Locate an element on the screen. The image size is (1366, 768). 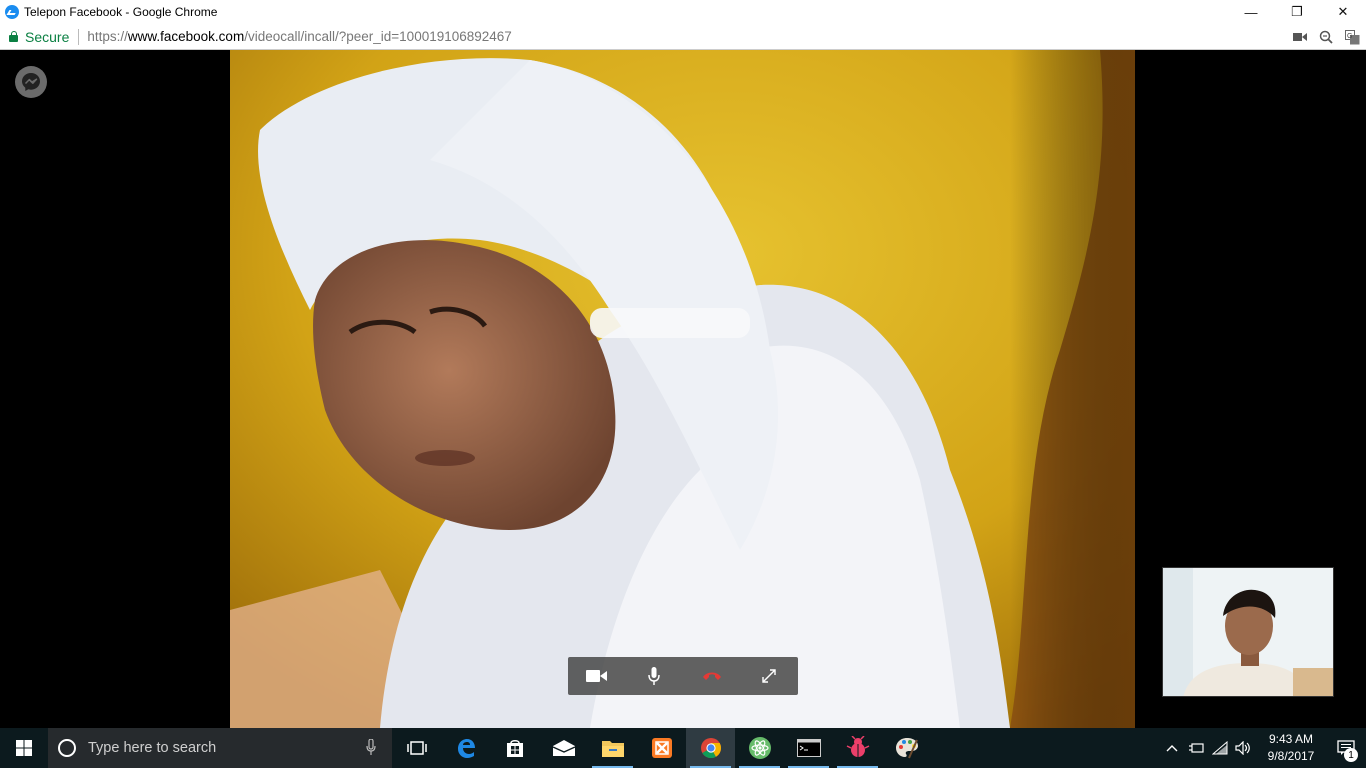
svg-text: G is located at coordinates (1349, 36).